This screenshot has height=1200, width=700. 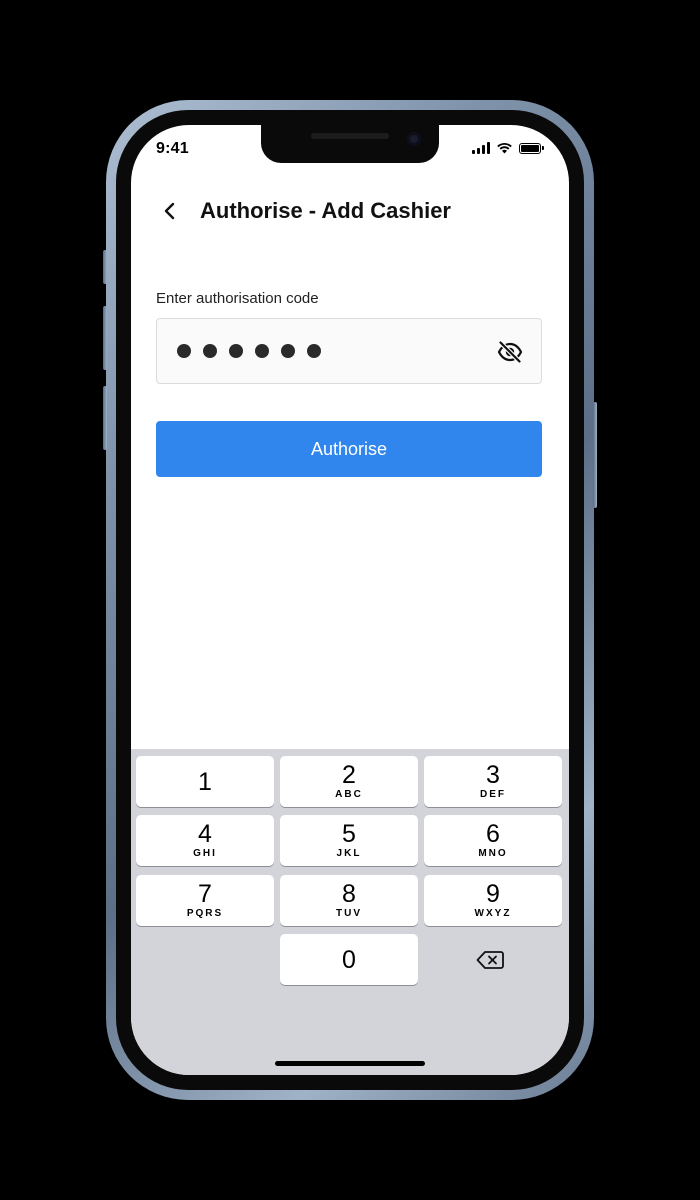 I want to click on home-indicator, so click(x=350, y=1063).